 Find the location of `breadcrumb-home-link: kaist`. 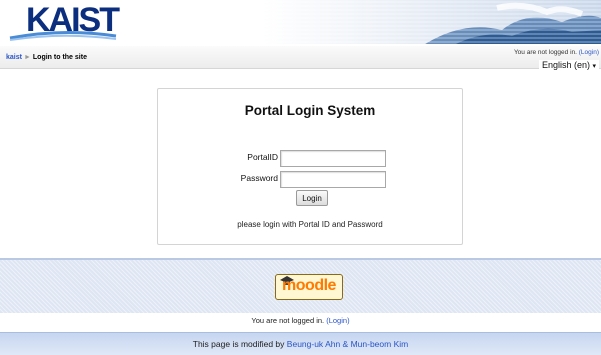

breadcrumb-home-link: kaist is located at coordinates (14, 57).